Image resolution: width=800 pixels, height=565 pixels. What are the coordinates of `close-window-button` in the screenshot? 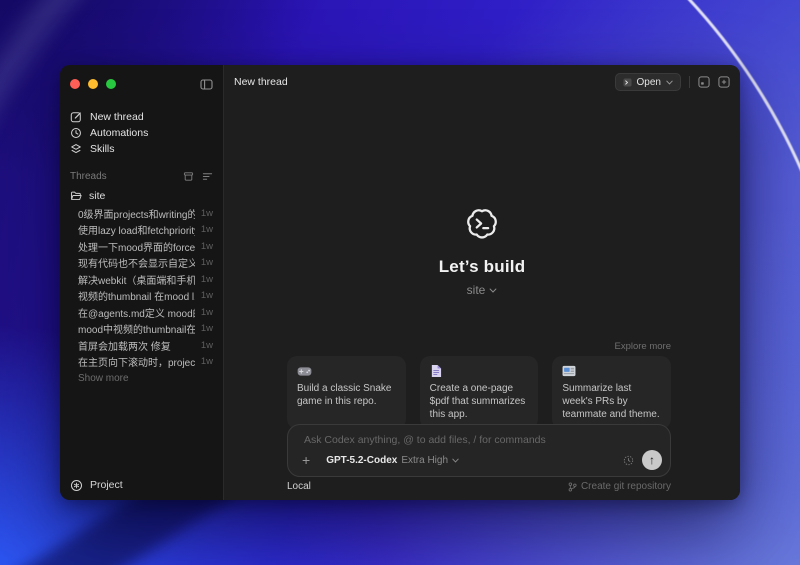 It's located at (75, 84).